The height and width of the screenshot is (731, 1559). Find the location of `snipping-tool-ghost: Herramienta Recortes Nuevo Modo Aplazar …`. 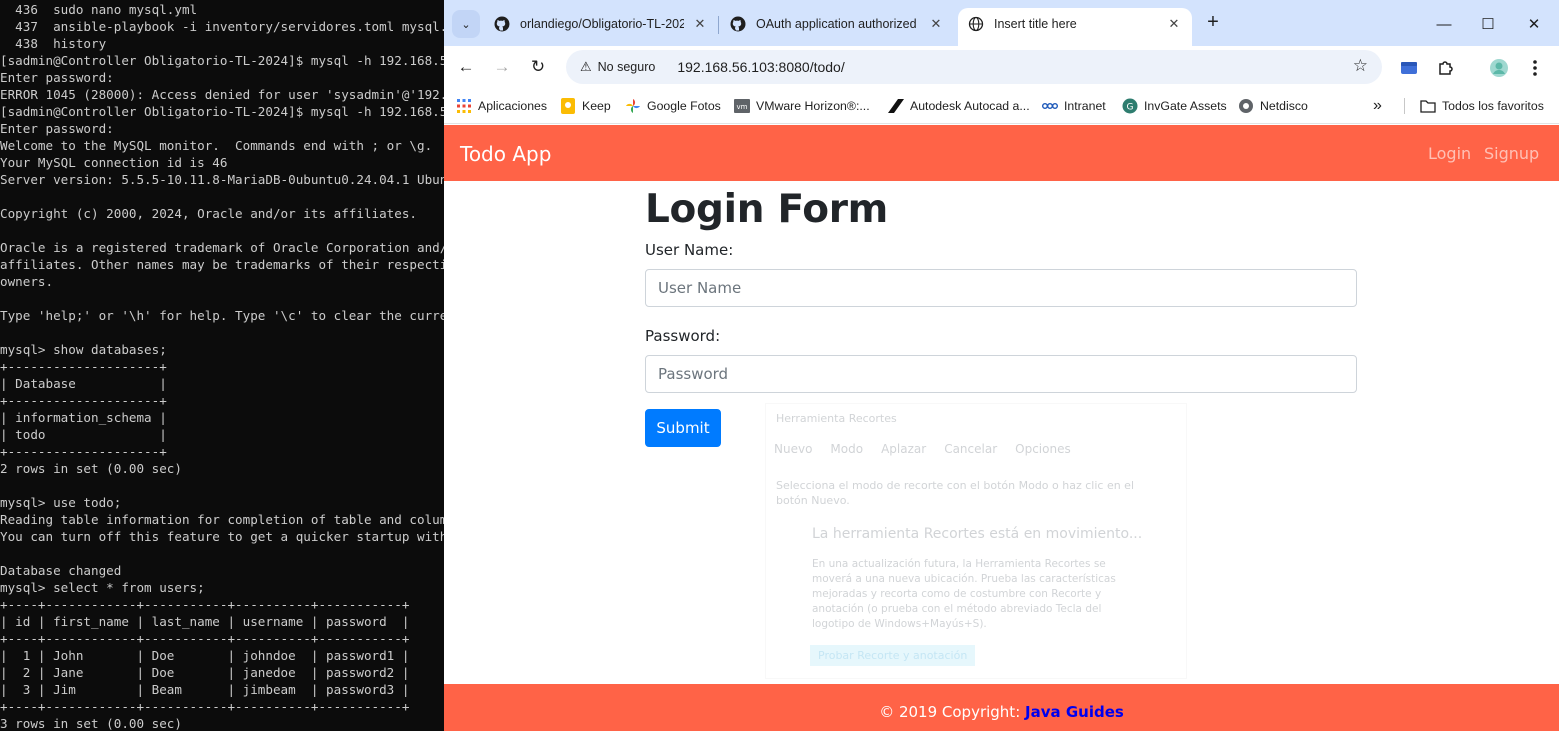

snipping-tool-ghost: Herramienta Recortes Nuevo Modo Aplazar … is located at coordinates (976, 541).